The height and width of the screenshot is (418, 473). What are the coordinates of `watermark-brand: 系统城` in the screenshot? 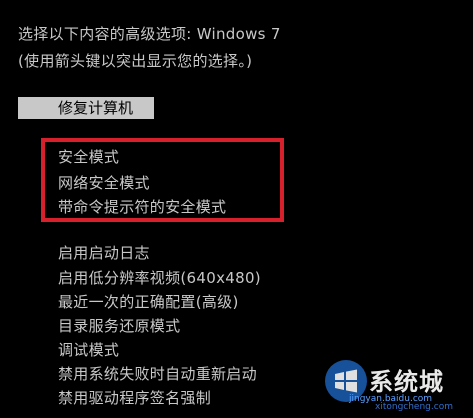 It's located at (406, 379).